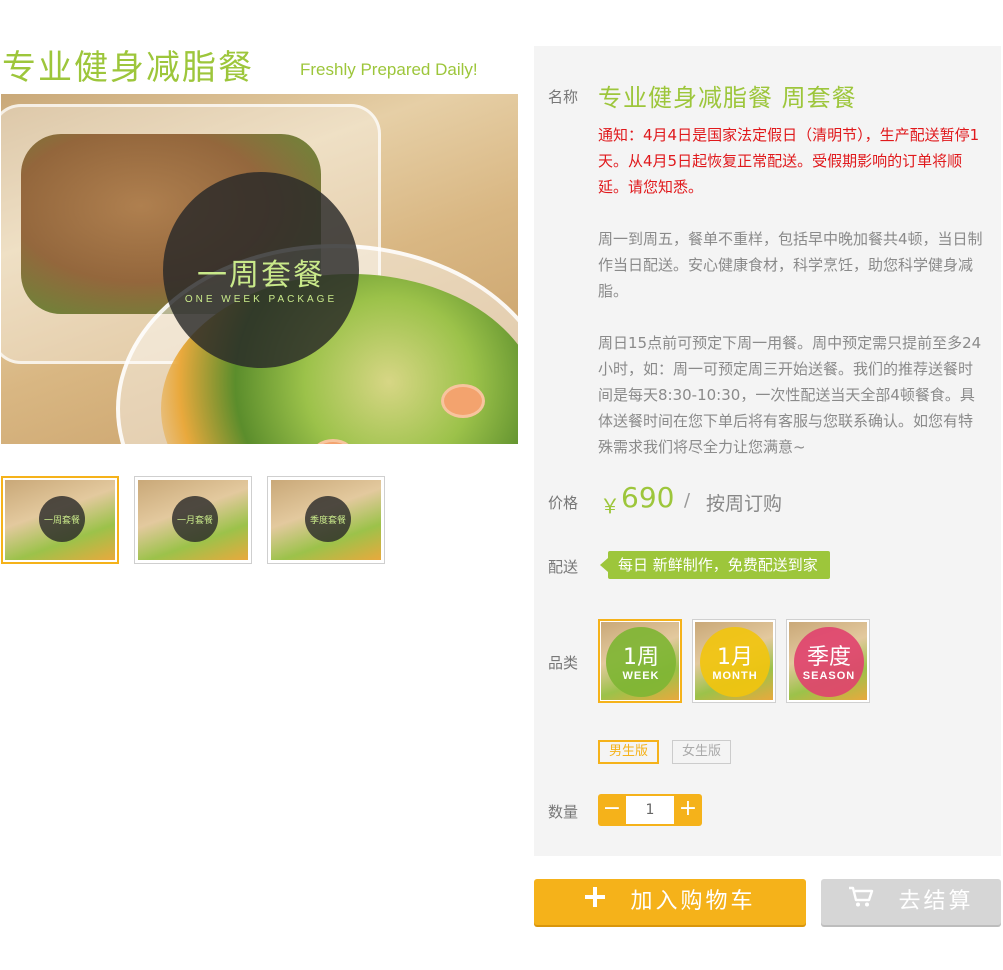 The width and height of the screenshot is (1003, 970). Describe the element at coordinates (936, 901) in the screenshot. I see `checkout-label: 去结算` at that location.